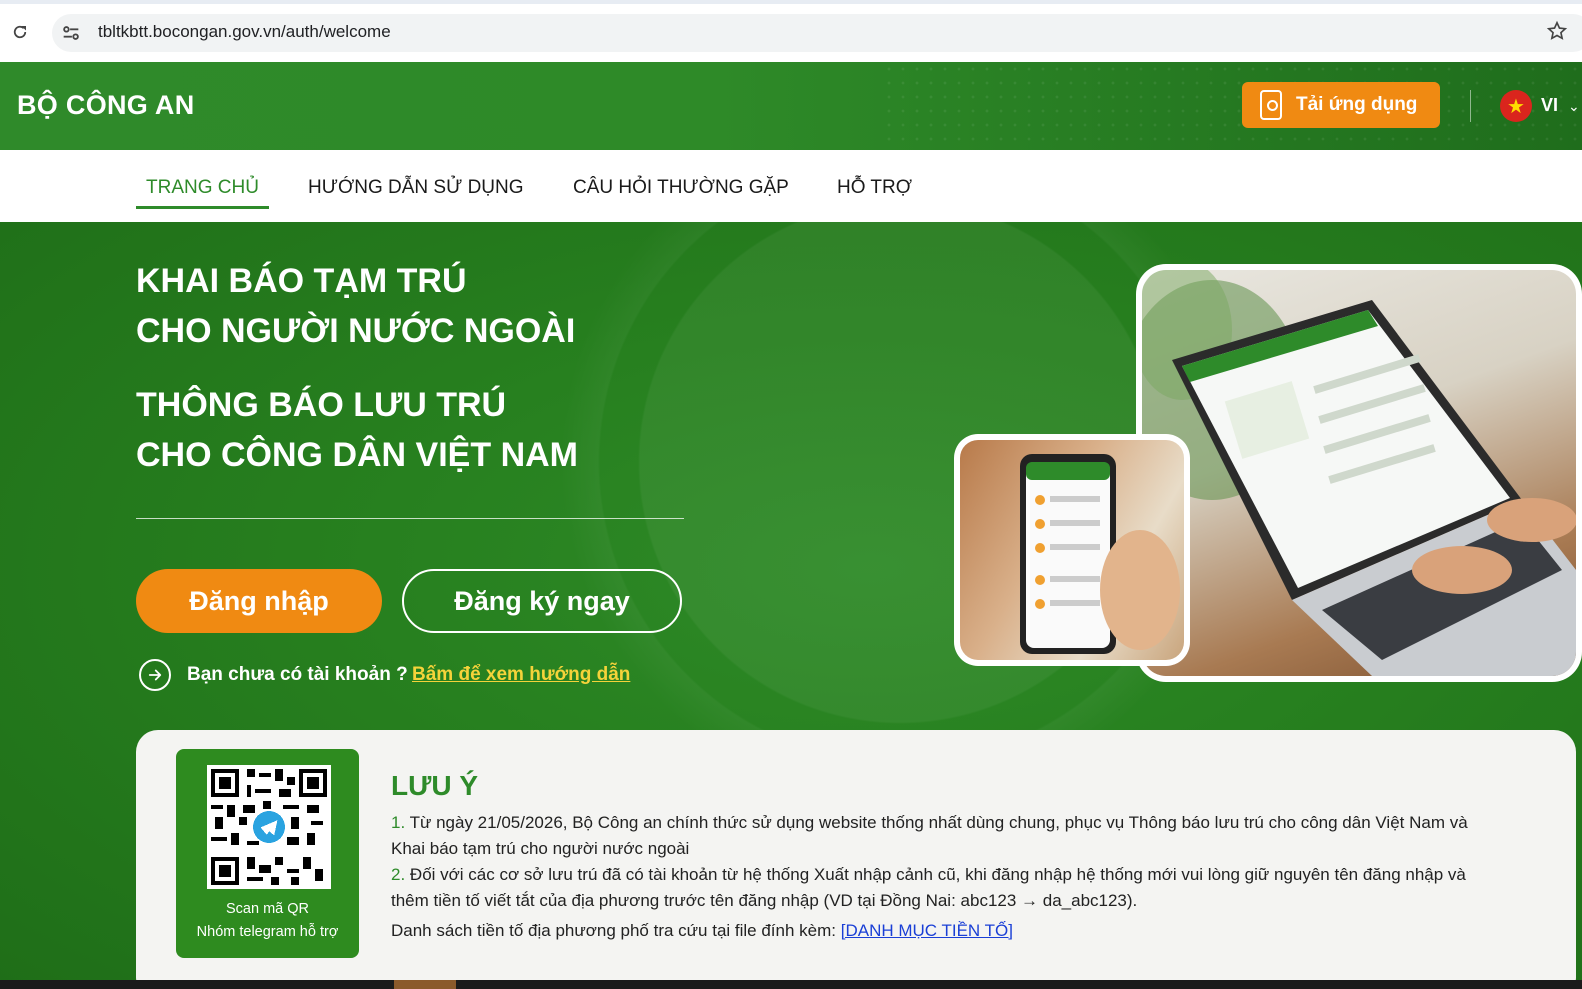 This screenshot has height=989, width=1582. I want to click on hero-divider, so click(410, 518).